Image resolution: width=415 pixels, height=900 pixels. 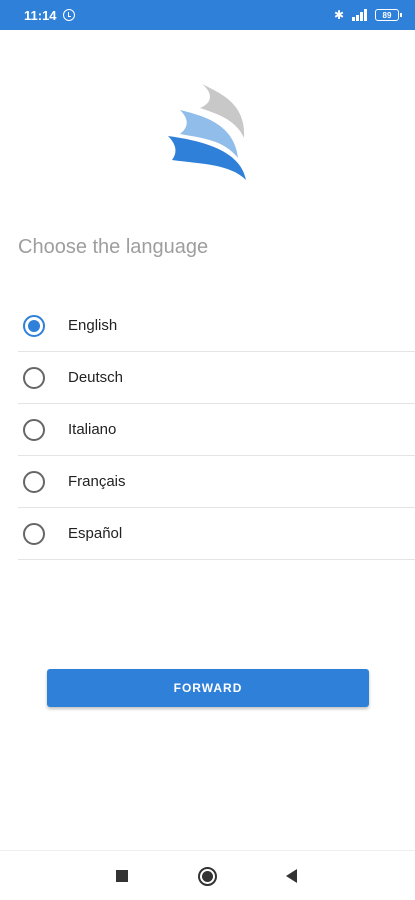 What do you see at coordinates (359, 15) in the screenshot?
I see `signal-icon` at bounding box center [359, 15].